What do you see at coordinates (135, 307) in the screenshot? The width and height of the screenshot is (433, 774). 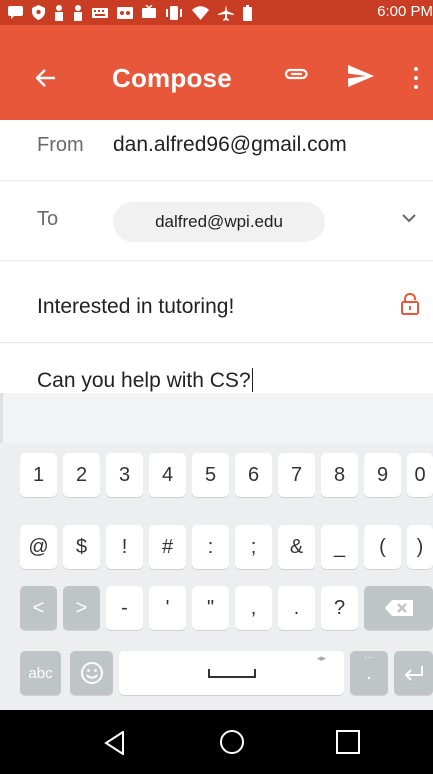 I see `subject-field: Interested in tutoring!` at bounding box center [135, 307].